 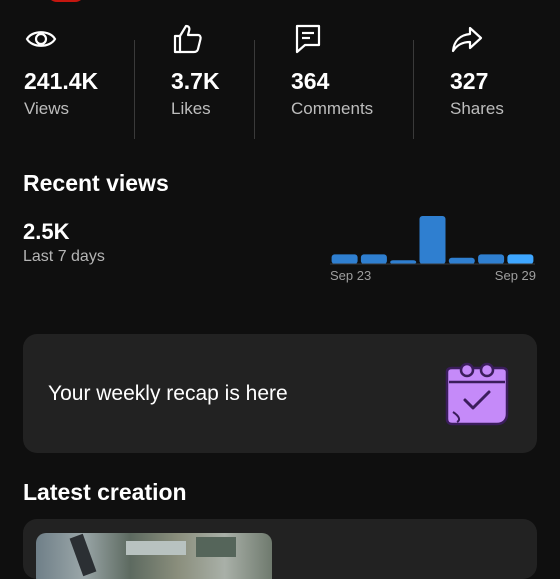 What do you see at coordinates (310, 81) in the screenshot?
I see `stat-value: 364` at bounding box center [310, 81].